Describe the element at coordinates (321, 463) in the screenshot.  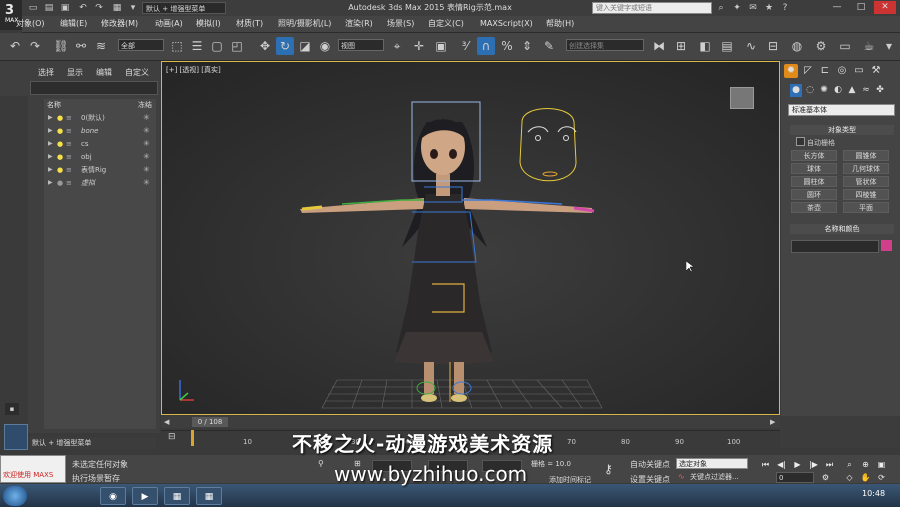
I see `isolate-icon: ⚲` at that location.